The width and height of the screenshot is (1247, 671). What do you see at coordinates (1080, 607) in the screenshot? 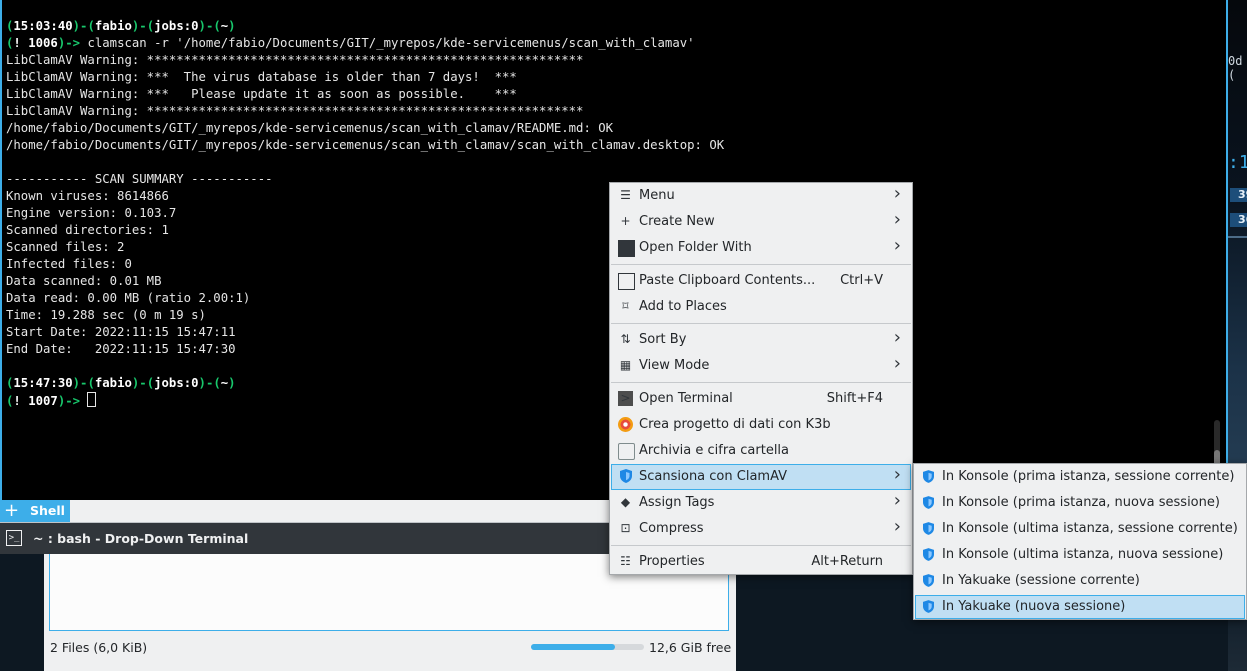
I see `submenu-item: In Yakuake (nuova sessione)` at bounding box center [1080, 607].